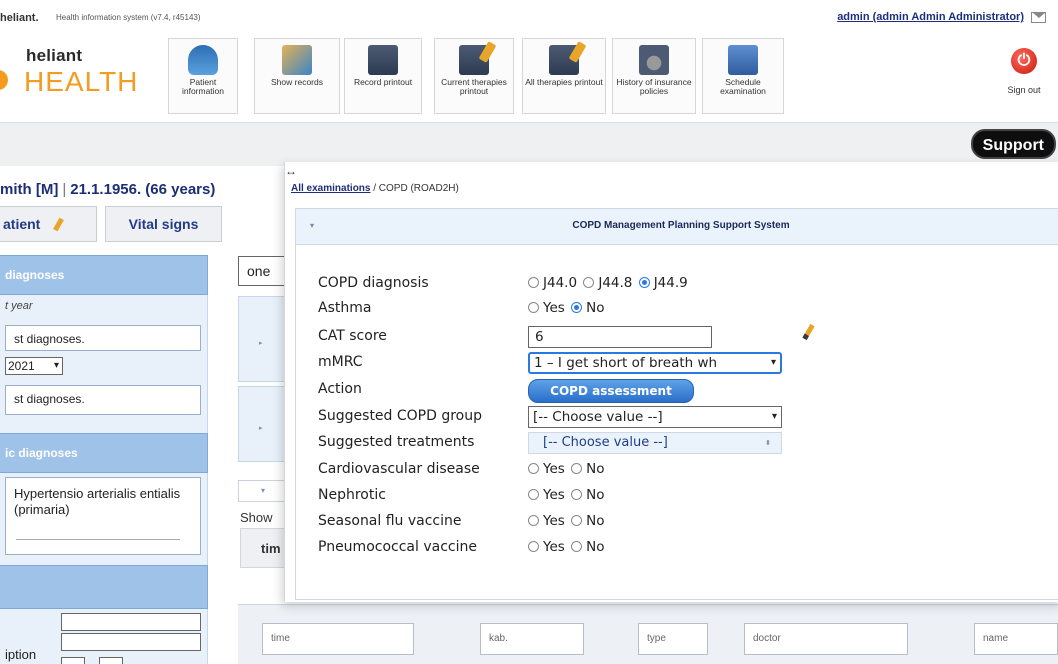 The height and width of the screenshot is (664, 1058). I want to click on sign-out-button: ⏻ Sign out, so click(1024, 76).